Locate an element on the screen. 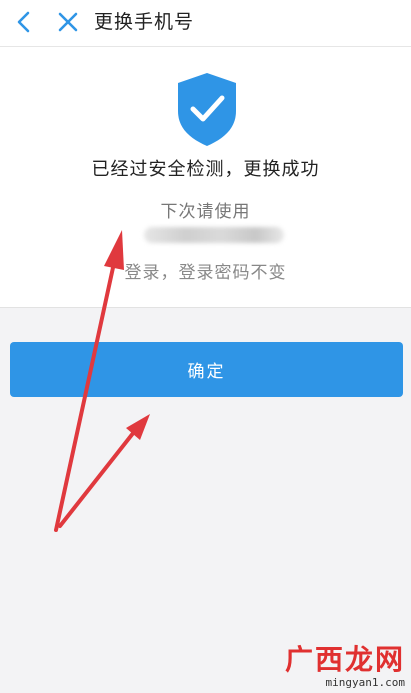  success-message: 已经过安全检测，更换成功 is located at coordinates (205, 169).